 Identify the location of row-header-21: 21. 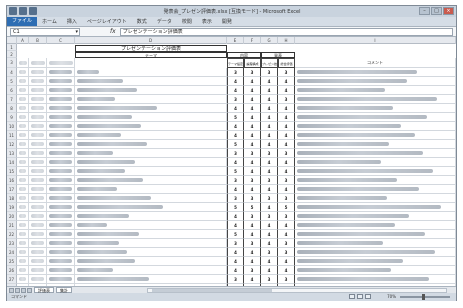
(12, 225).